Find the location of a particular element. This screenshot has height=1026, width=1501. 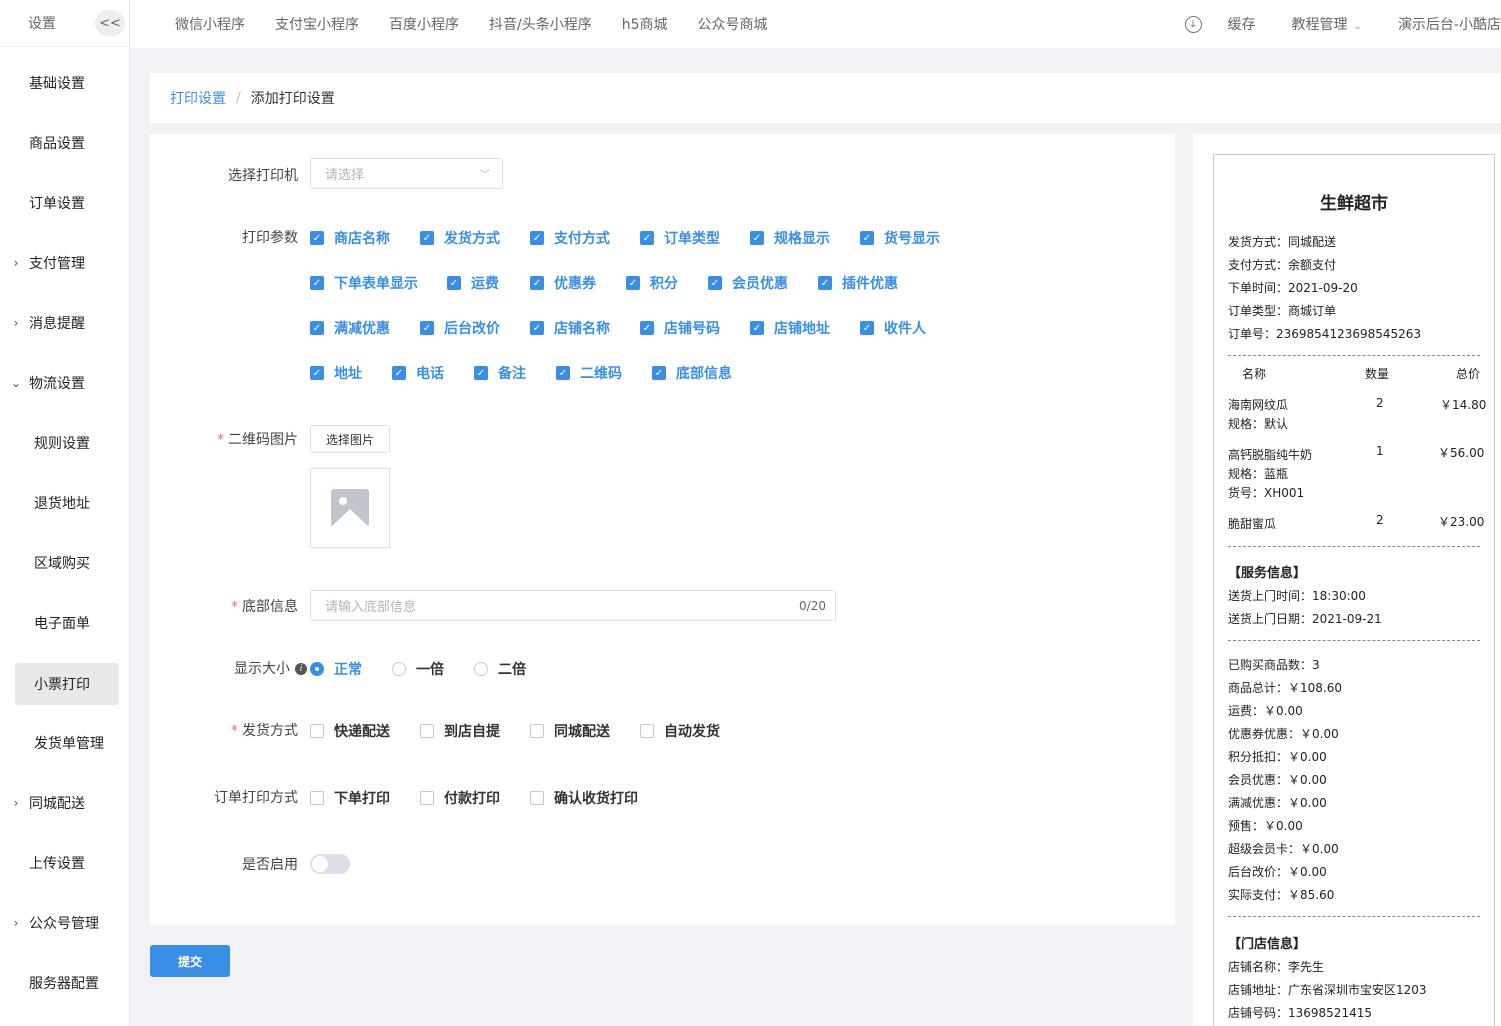

param-payment-method-checkbox: ✓ 支付方式 is located at coordinates (570, 238).